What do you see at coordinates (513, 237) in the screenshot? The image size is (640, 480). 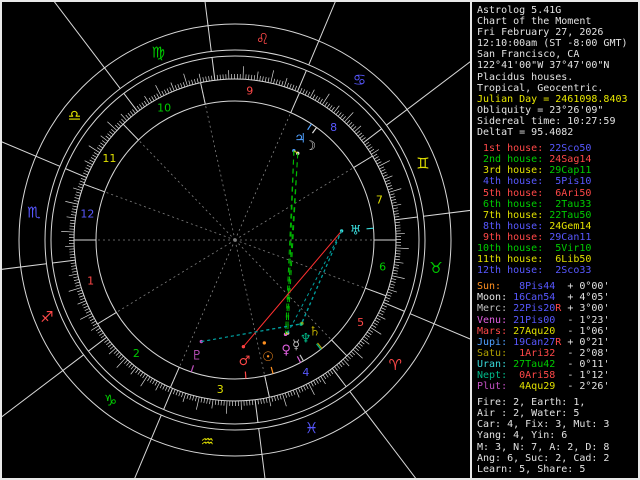 I see `panel-text: 9th house:` at bounding box center [513, 237].